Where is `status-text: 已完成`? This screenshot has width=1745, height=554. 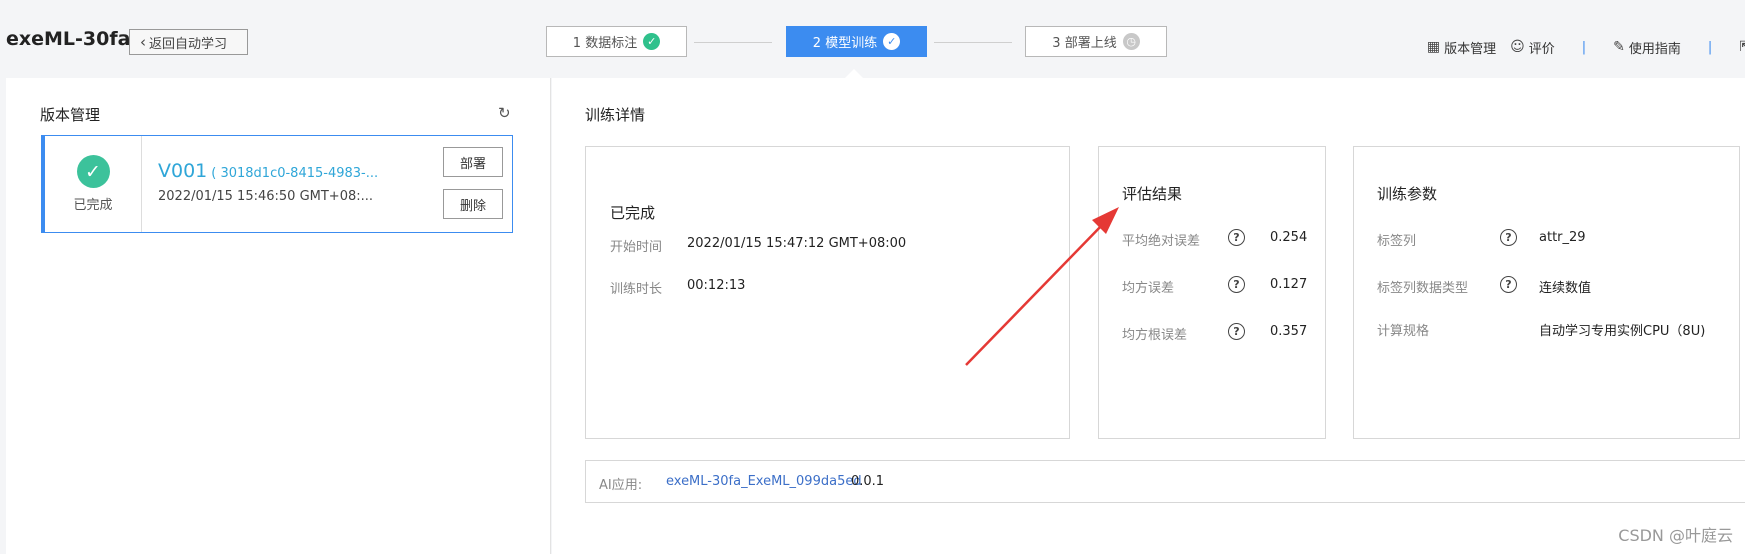
status-text: 已完成 is located at coordinates (93, 205).